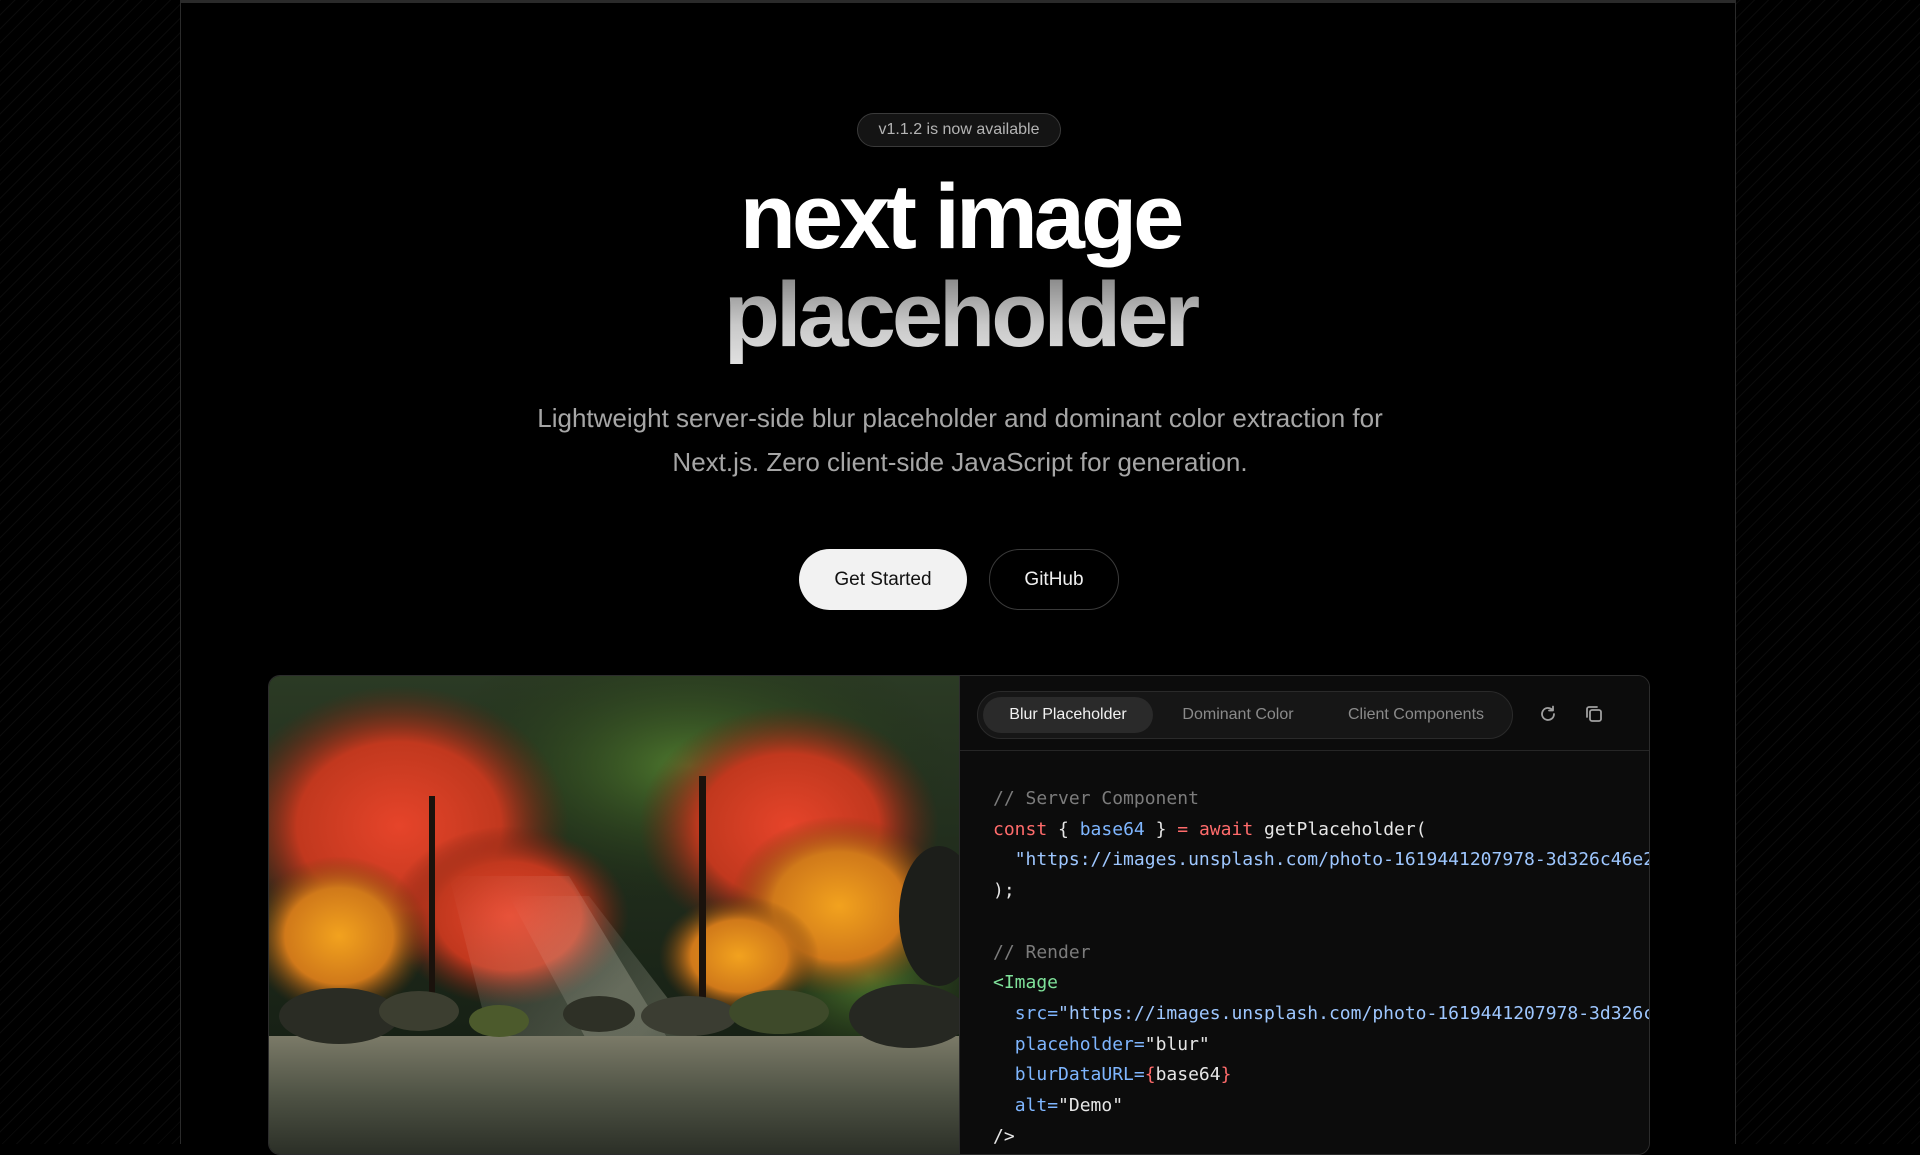 The image size is (1920, 1155). I want to click on code-brace: }, so click(1226, 1075).